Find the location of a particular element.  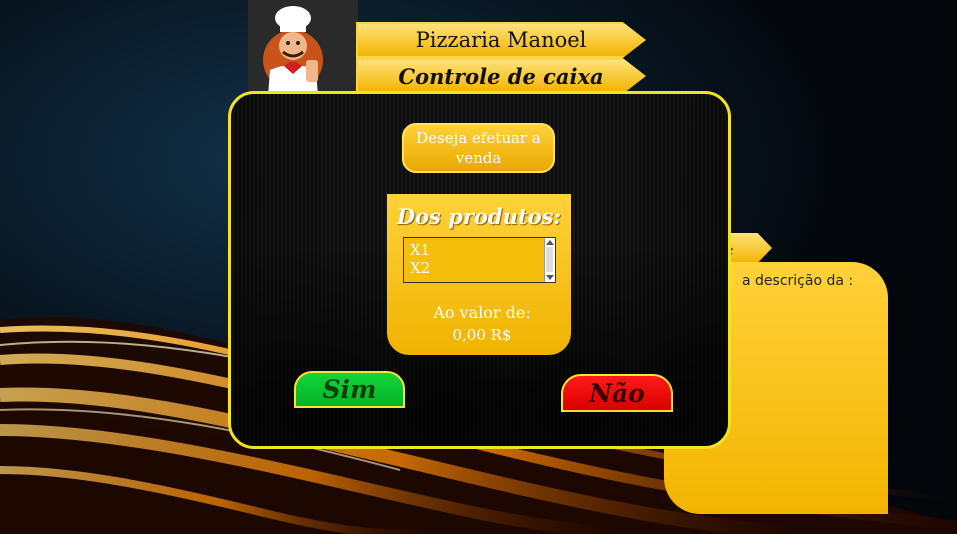

scroll-up-icon is located at coordinates (550, 242).